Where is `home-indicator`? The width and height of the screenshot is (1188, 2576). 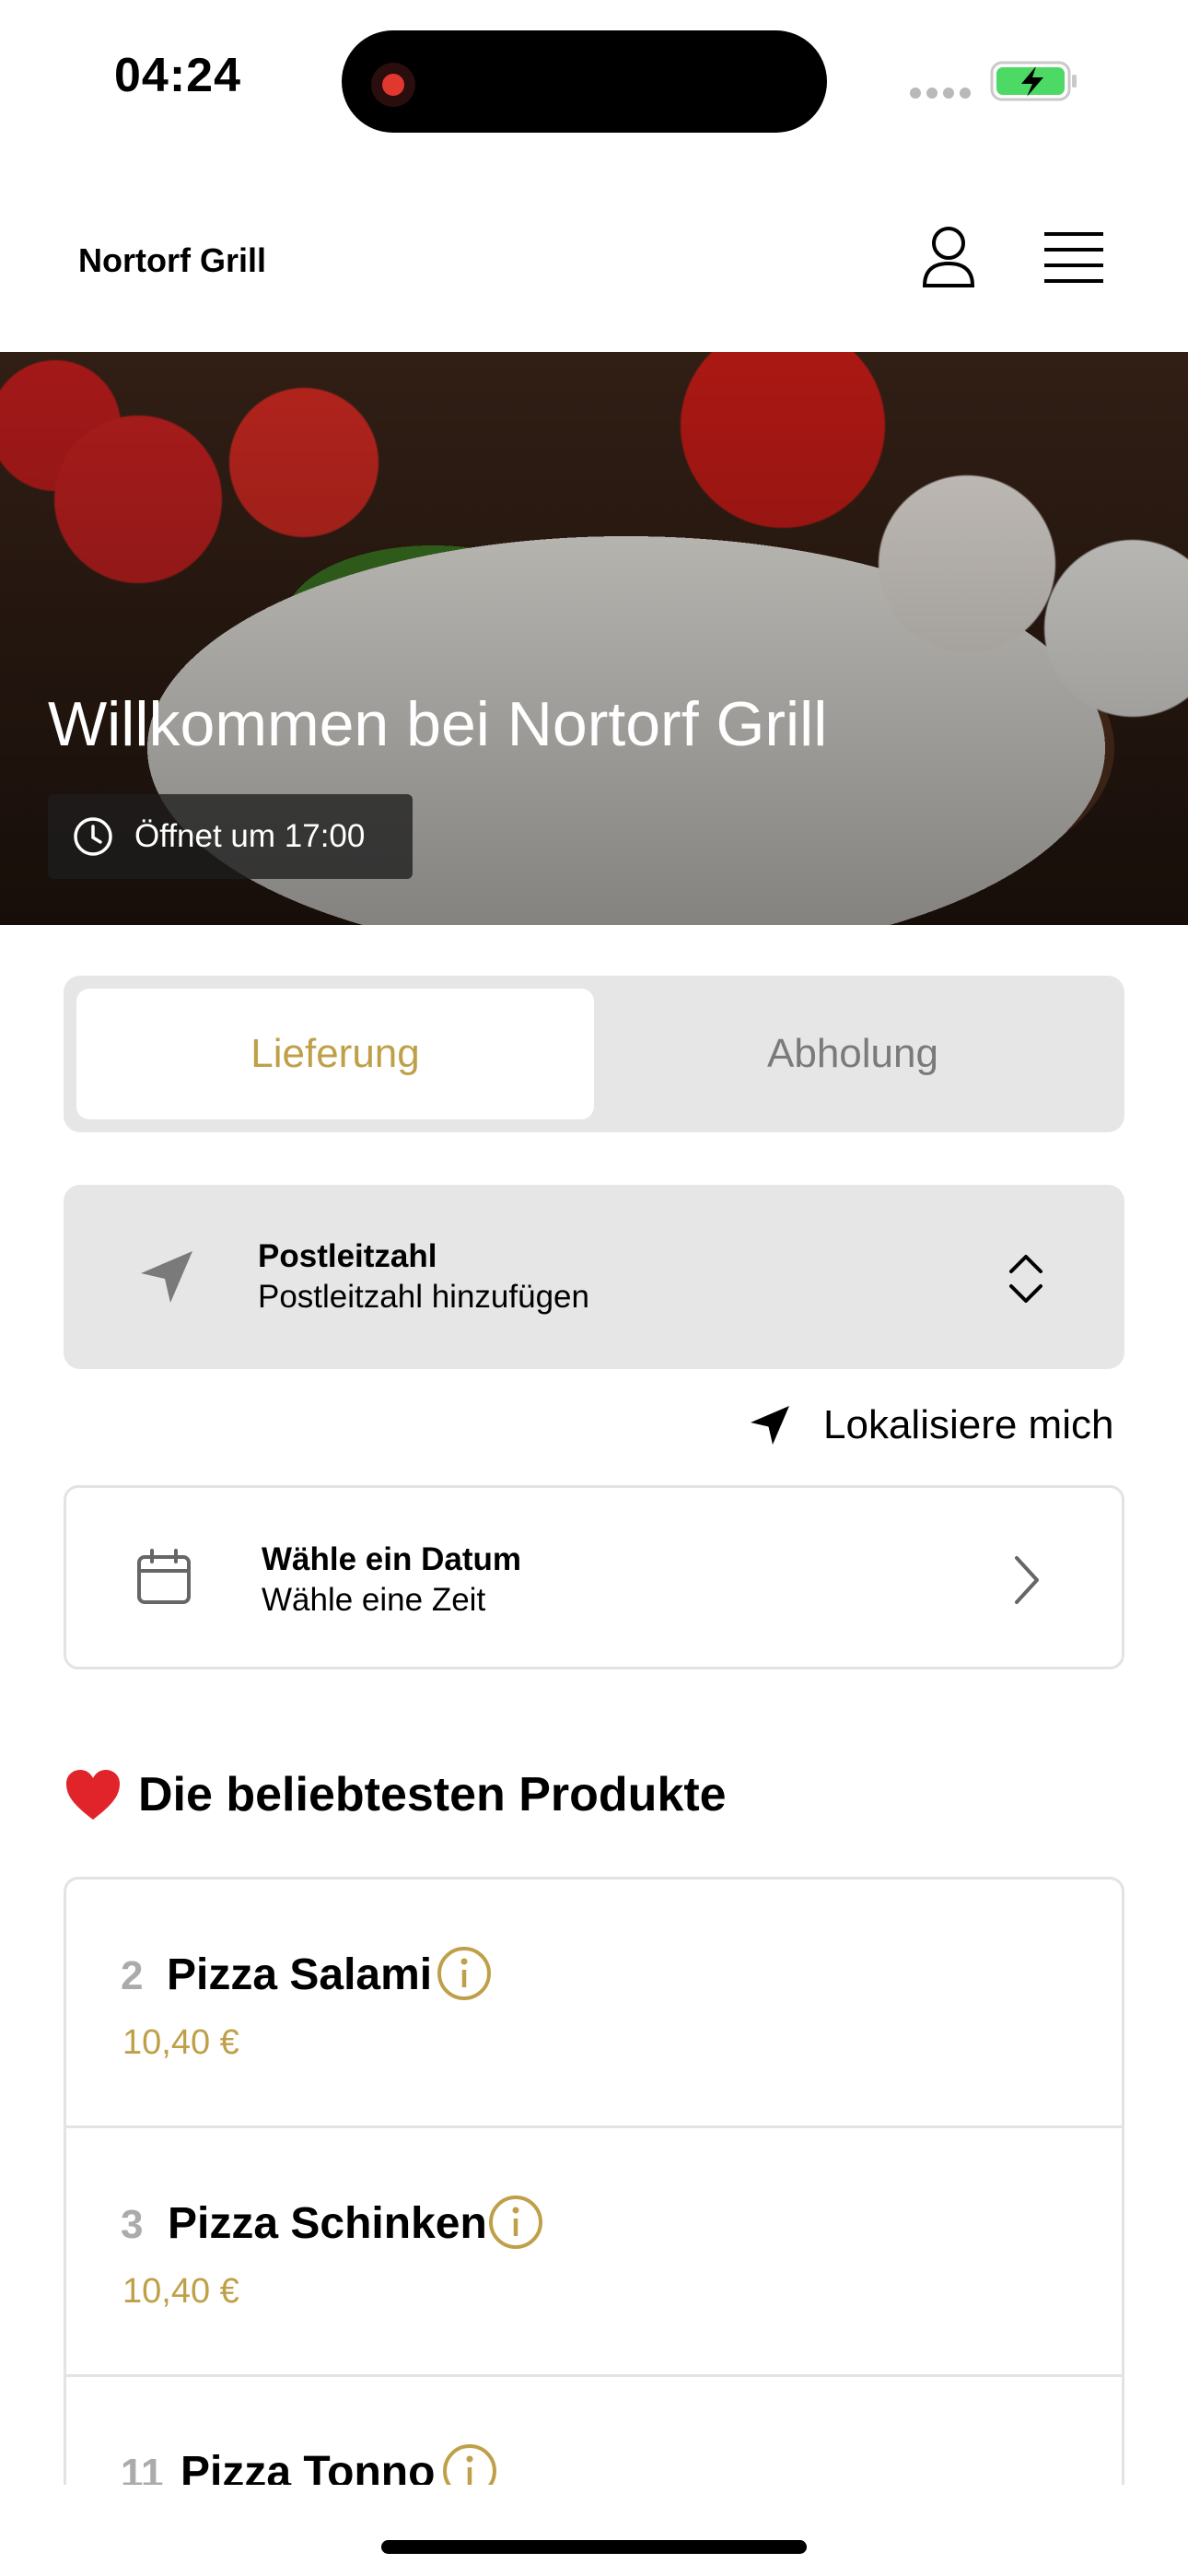 home-indicator is located at coordinates (594, 2547).